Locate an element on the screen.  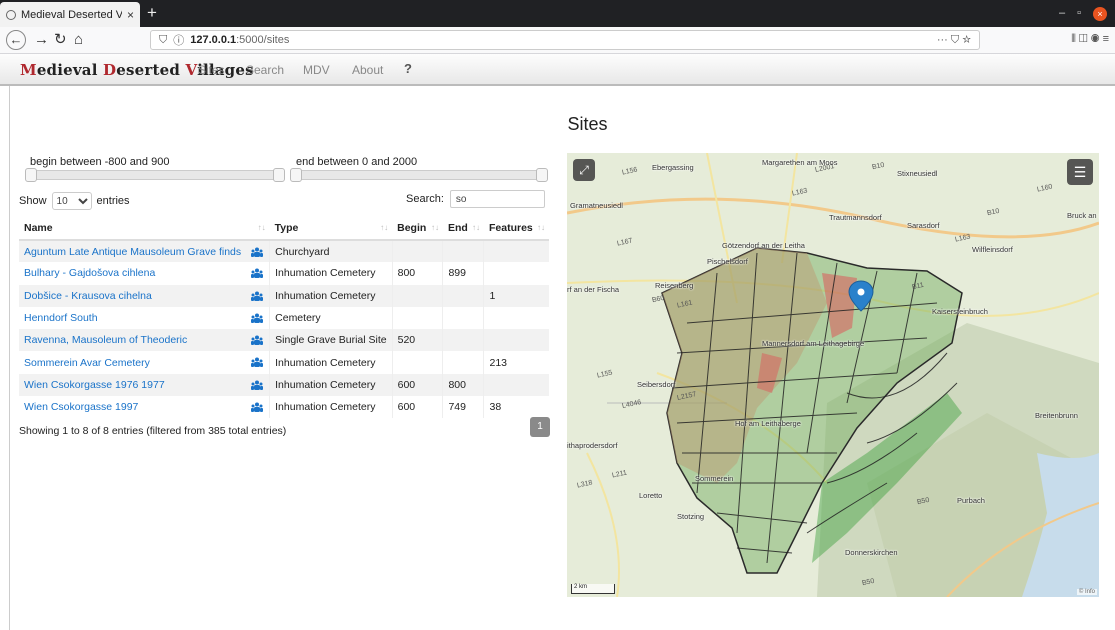
pagination-page-1: 1 is located at coordinates (540, 427).